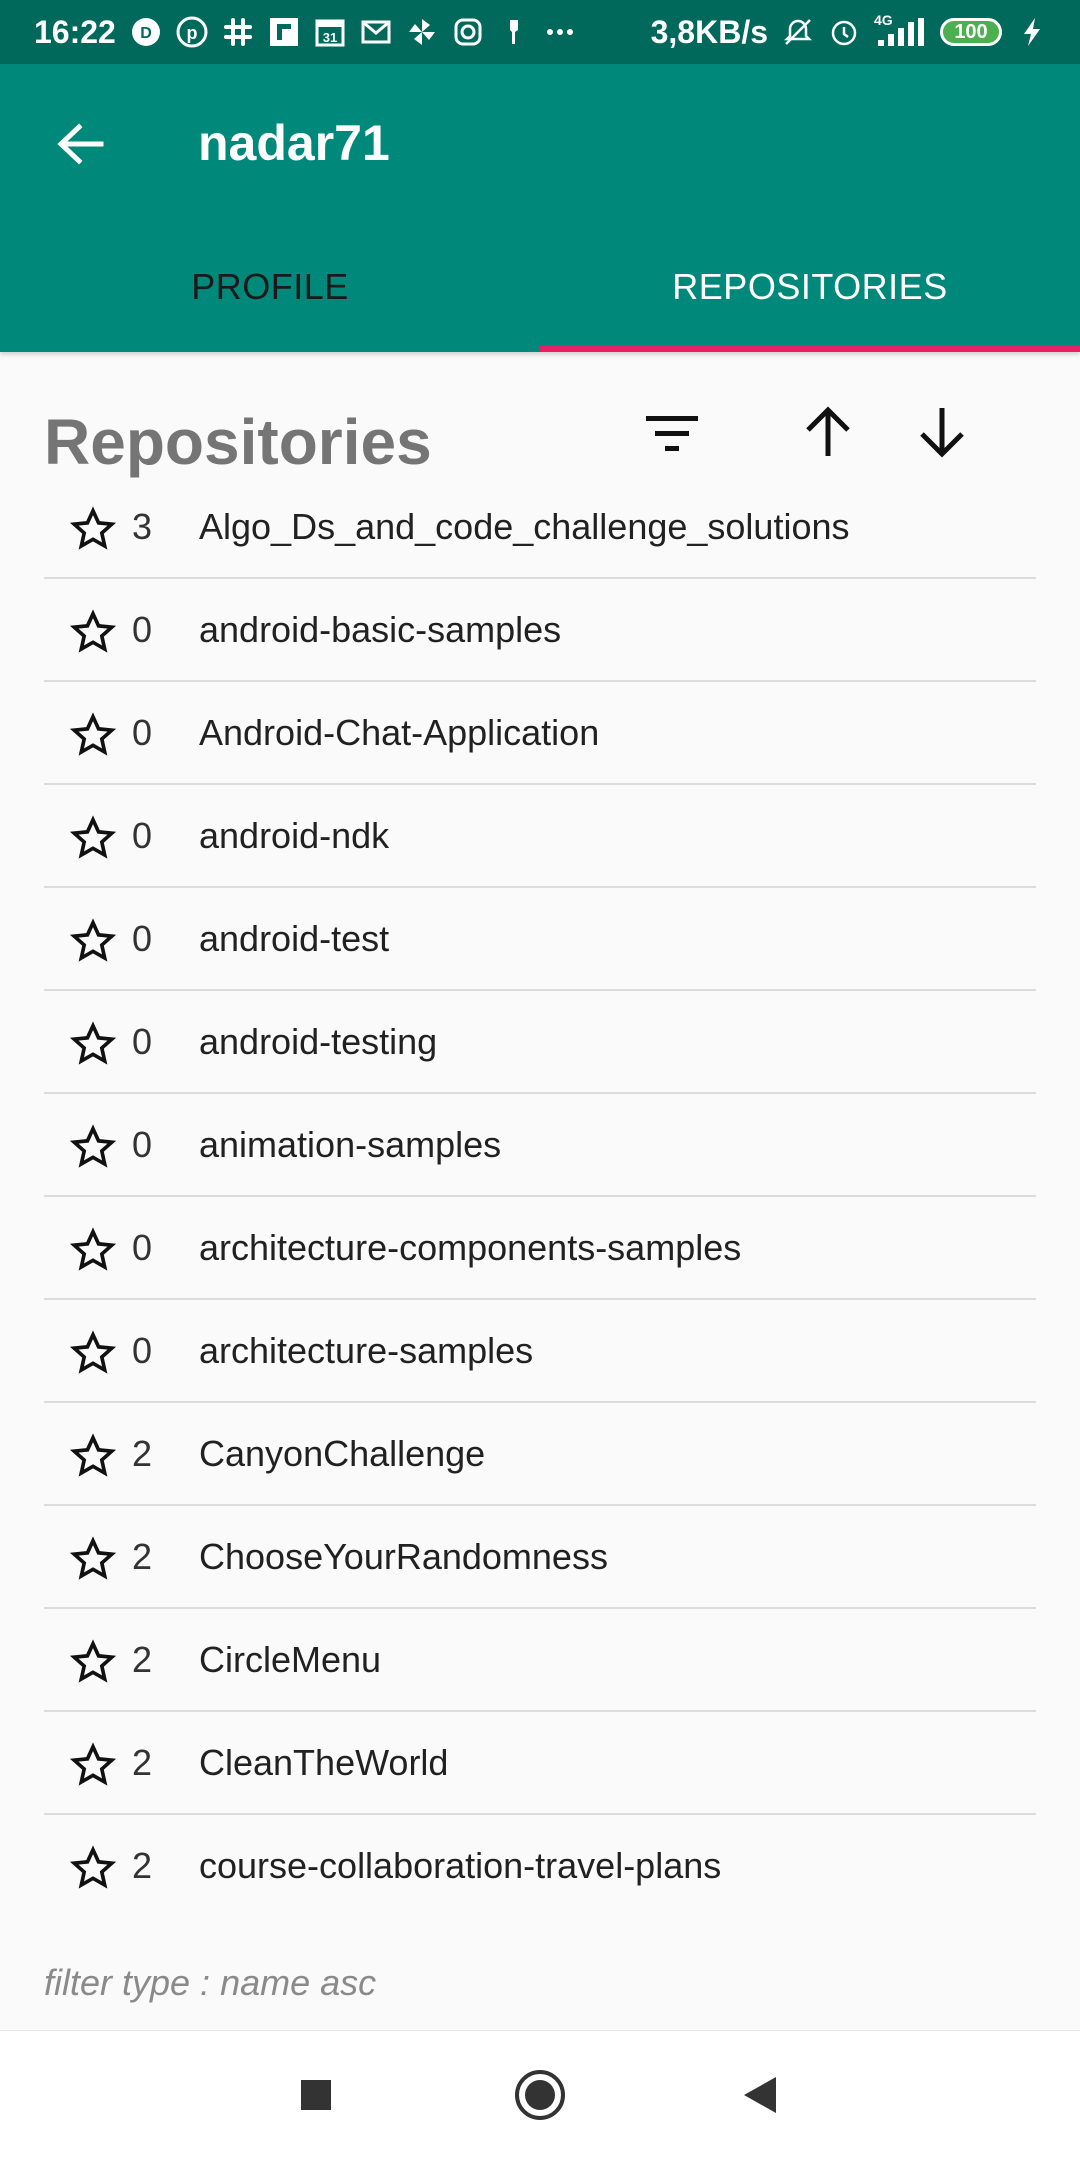 The width and height of the screenshot is (1080, 2161). What do you see at coordinates (470, 1247) in the screenshot?
I see `repository-name: architecture-components-samples` at bounding box center [470, 1247].